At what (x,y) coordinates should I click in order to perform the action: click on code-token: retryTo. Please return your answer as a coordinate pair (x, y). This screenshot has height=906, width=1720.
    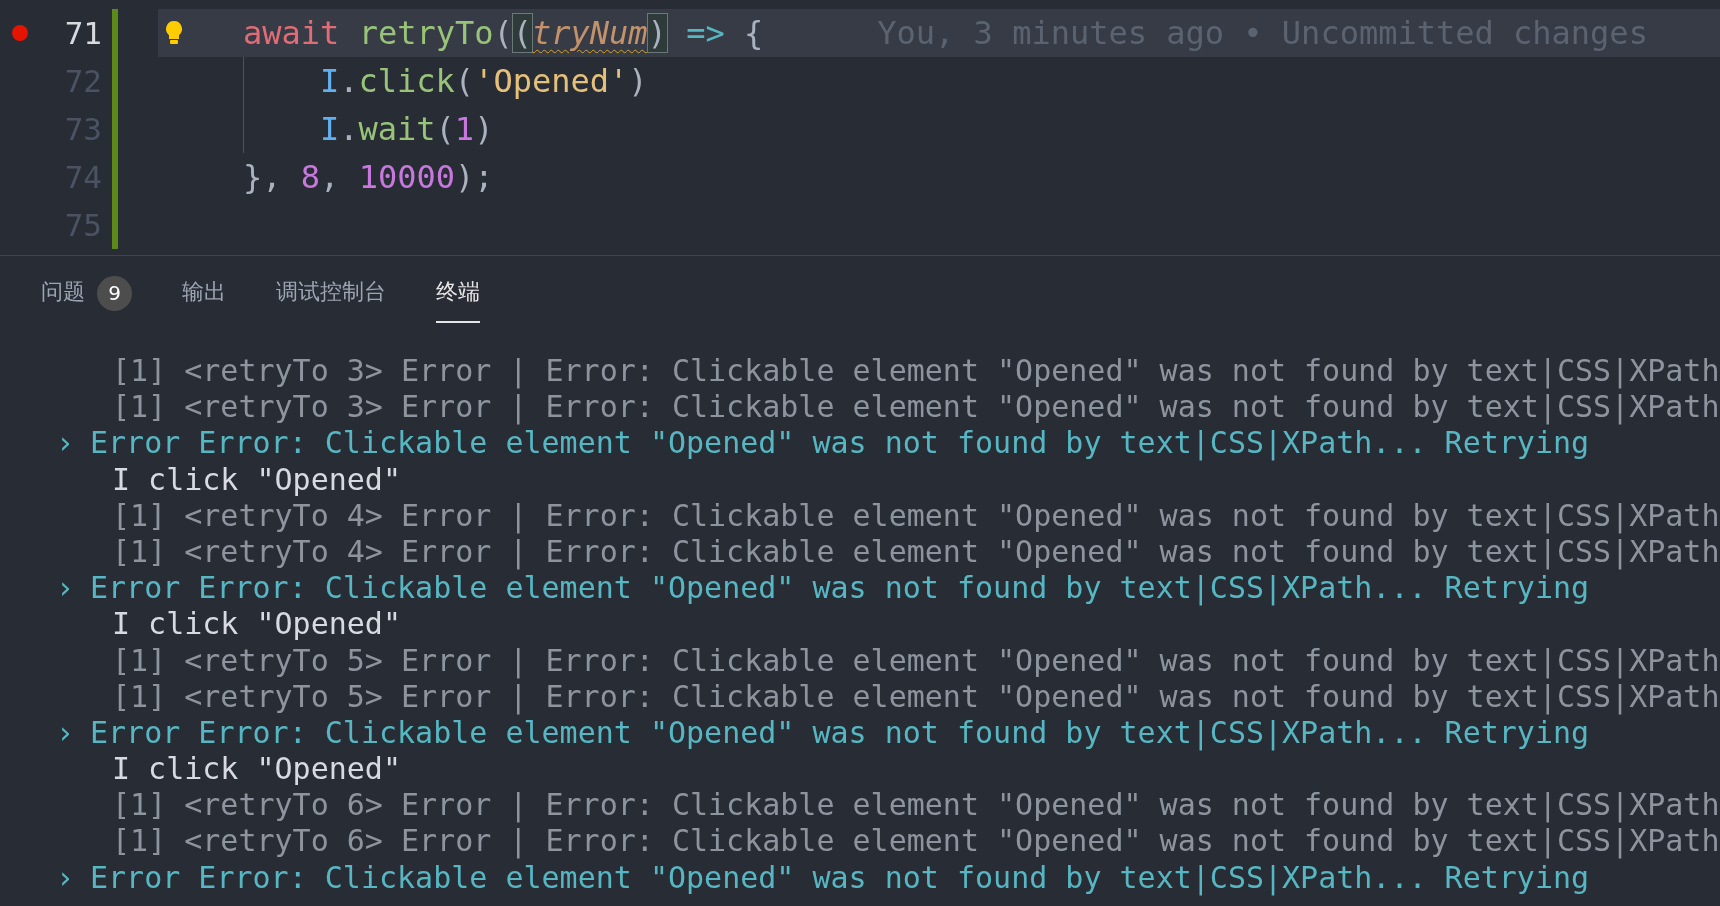
    Looking at the image, I should click on (426, 33).